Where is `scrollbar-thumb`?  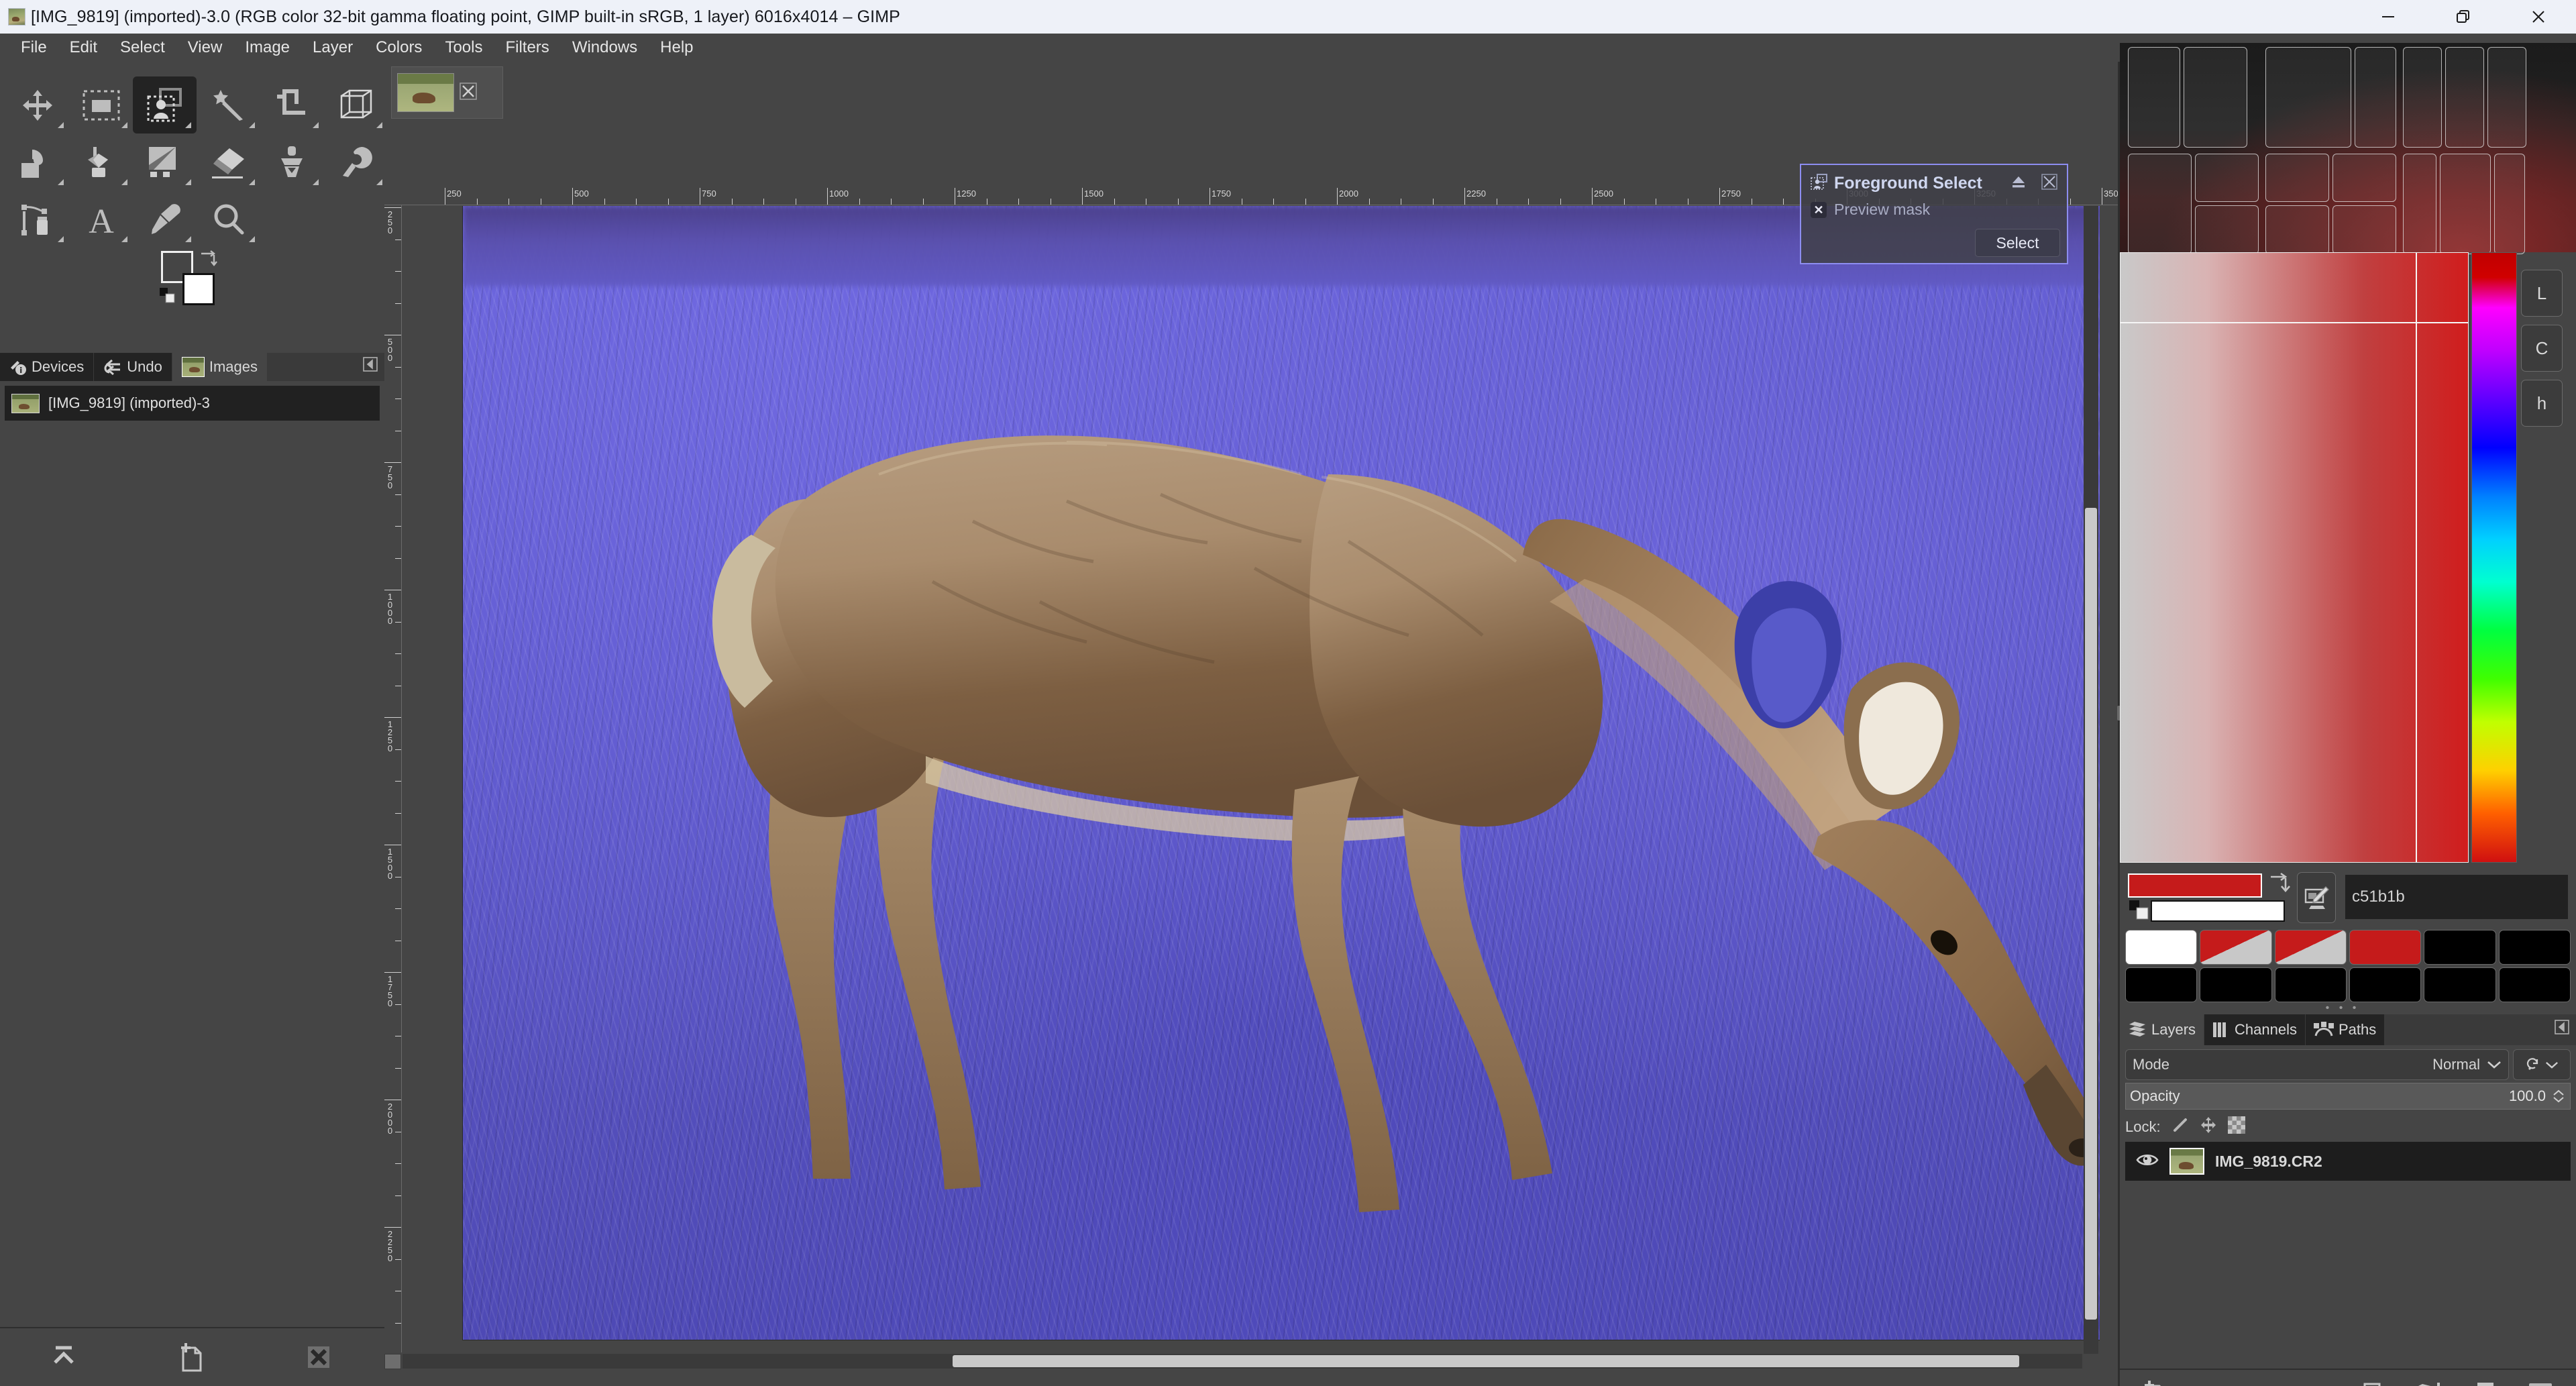
scrollbar-thumb is located at coordinates (2091, 914).